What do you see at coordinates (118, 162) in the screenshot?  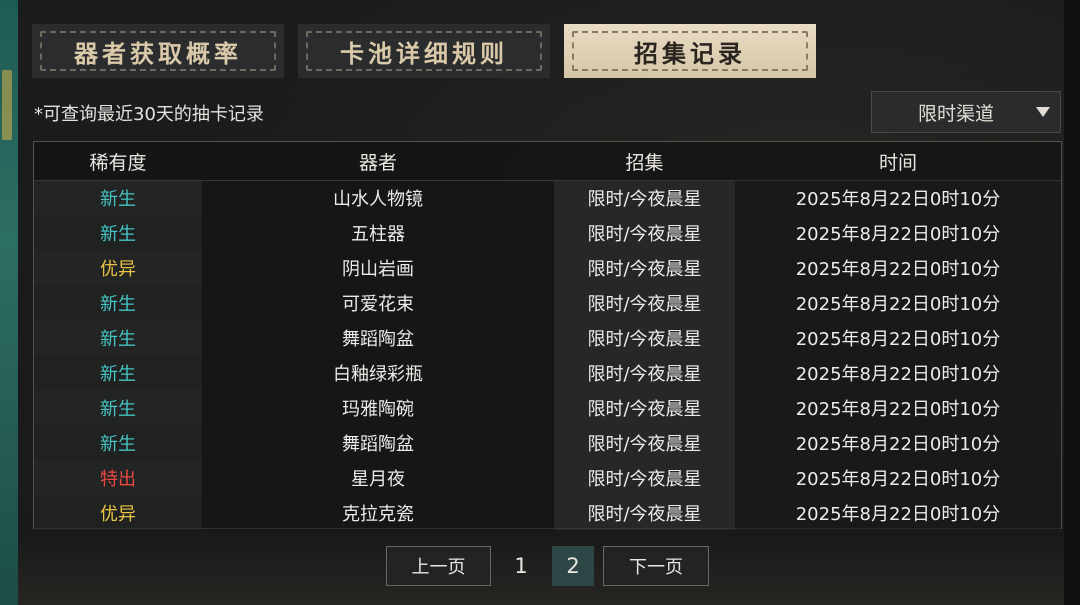 I see `header-rarity: 稀有度` at bounding box center [118, 162].